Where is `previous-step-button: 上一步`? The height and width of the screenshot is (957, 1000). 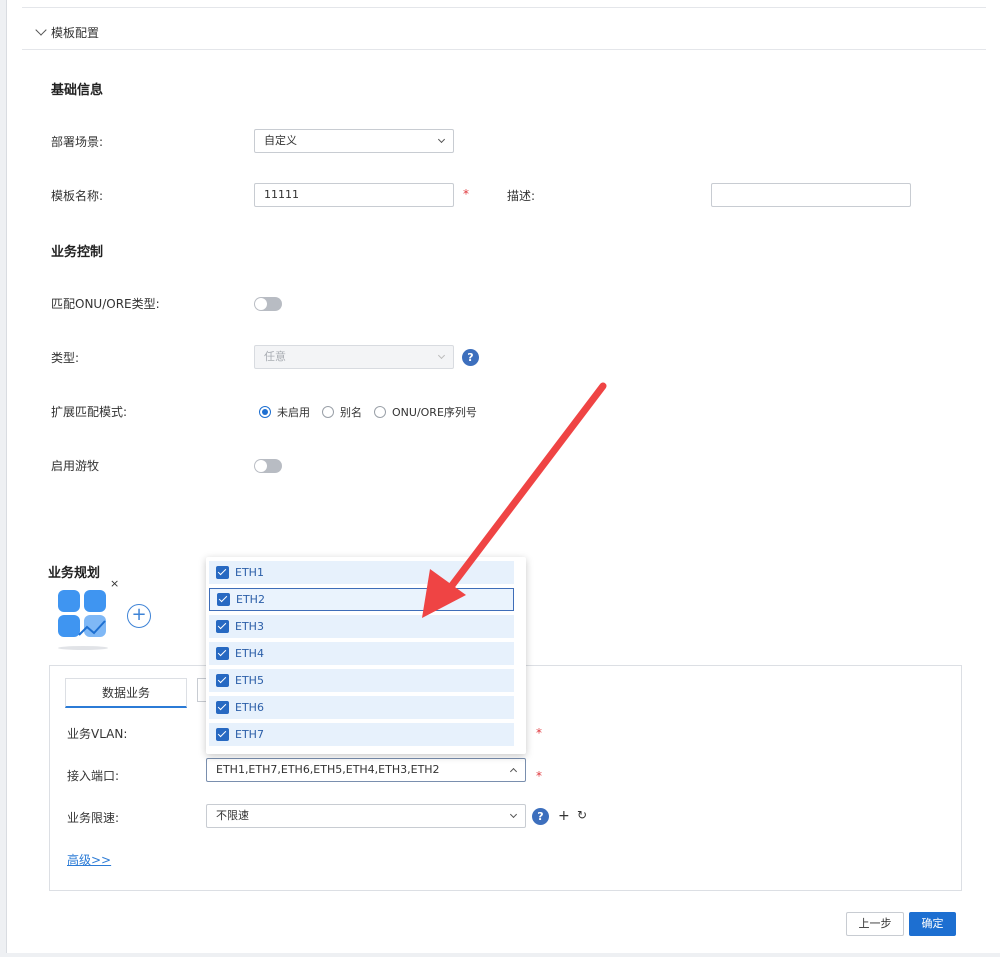 previous-step-button: 上一步 is located at coordinates (875, 924).